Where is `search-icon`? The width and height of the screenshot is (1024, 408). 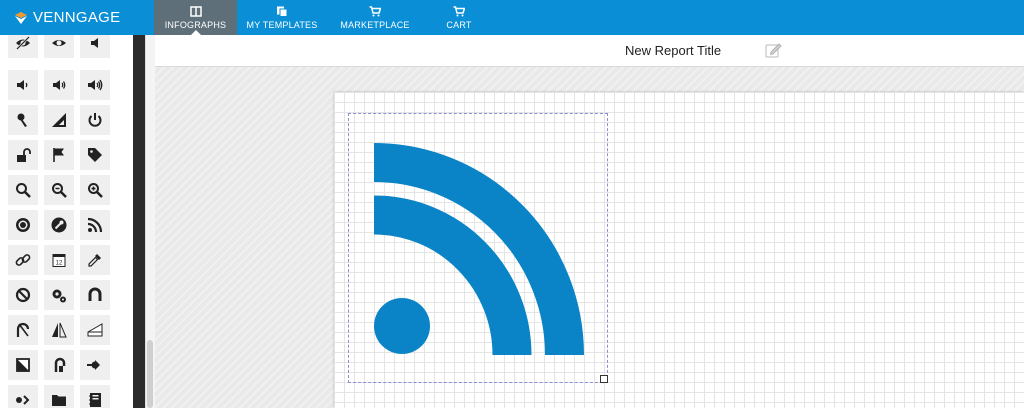
search-icon is located at coordinates (23, 190).